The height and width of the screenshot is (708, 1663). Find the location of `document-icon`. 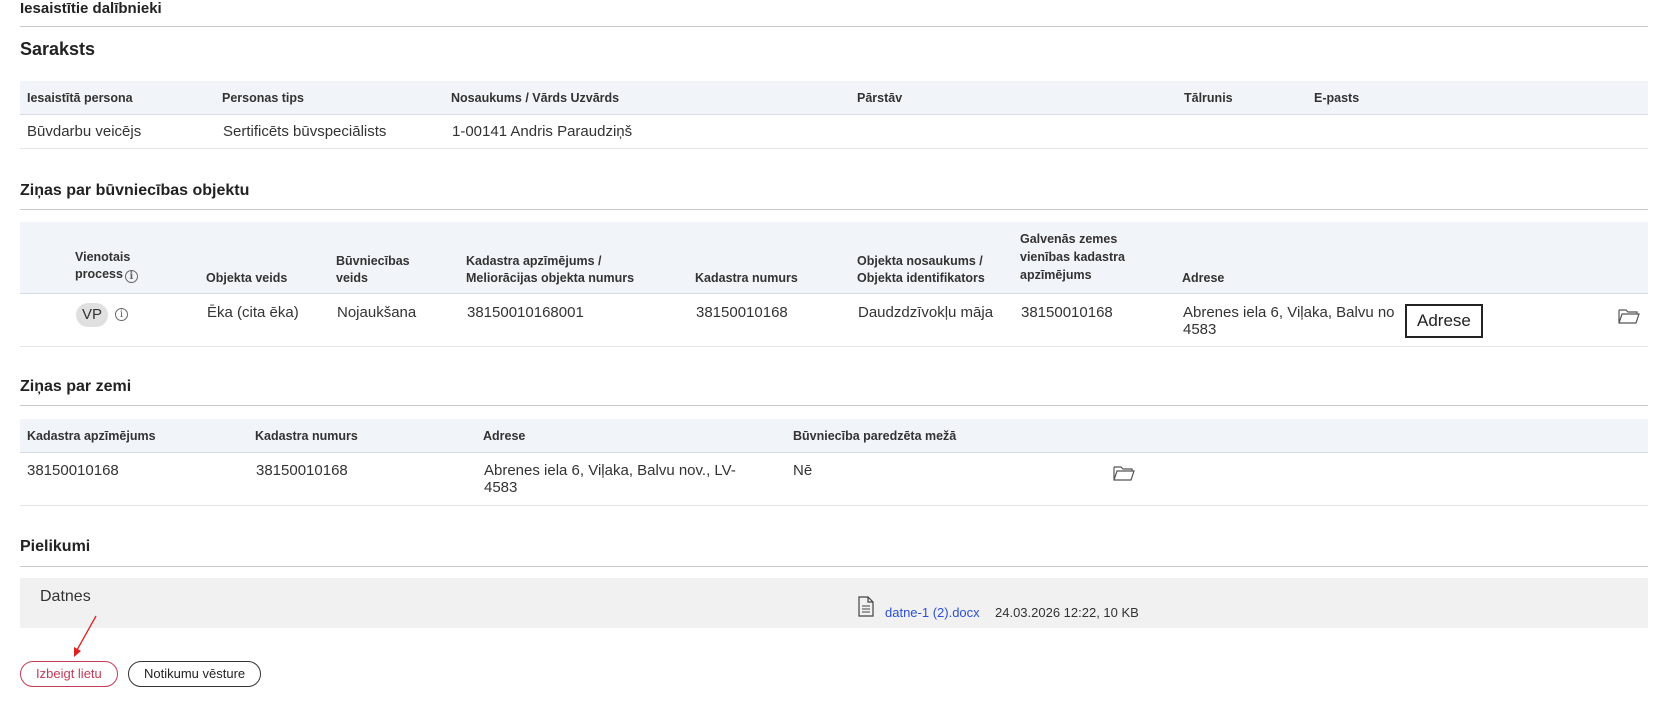

document-icon is located at coordinates (866, 606).